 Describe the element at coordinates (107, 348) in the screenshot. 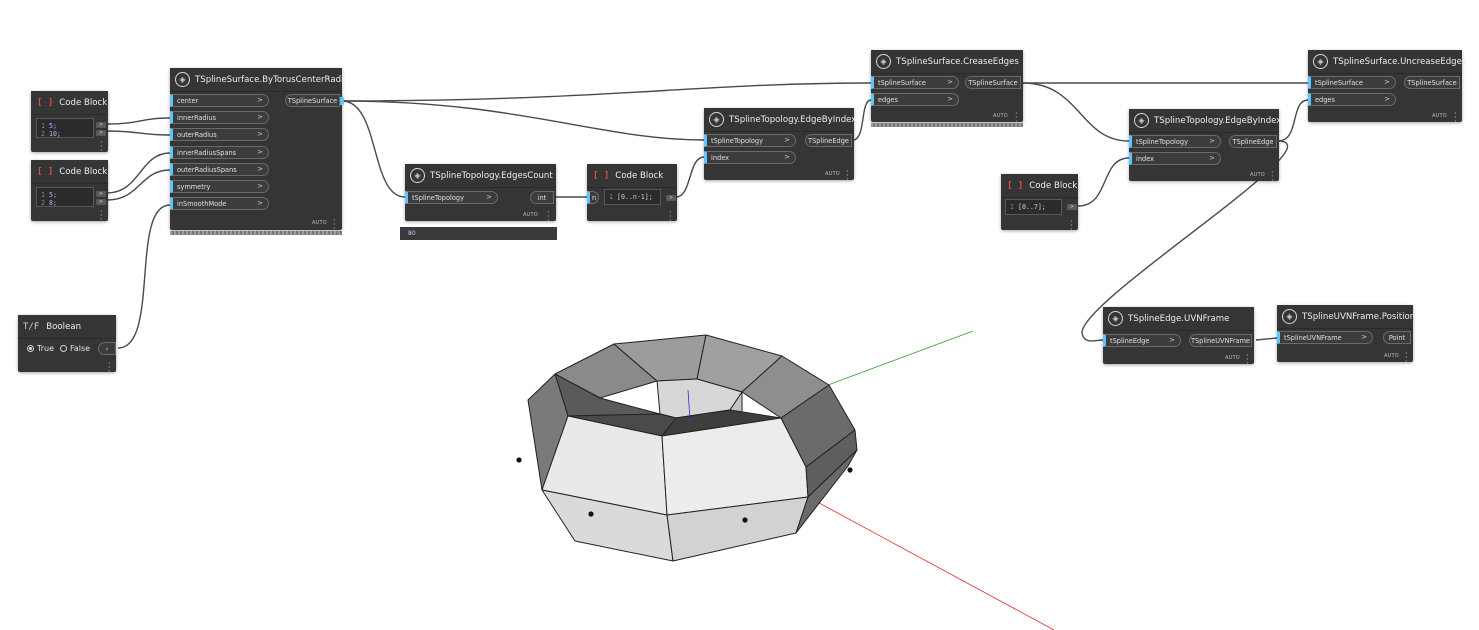

I see `output-port: ›` at that location.